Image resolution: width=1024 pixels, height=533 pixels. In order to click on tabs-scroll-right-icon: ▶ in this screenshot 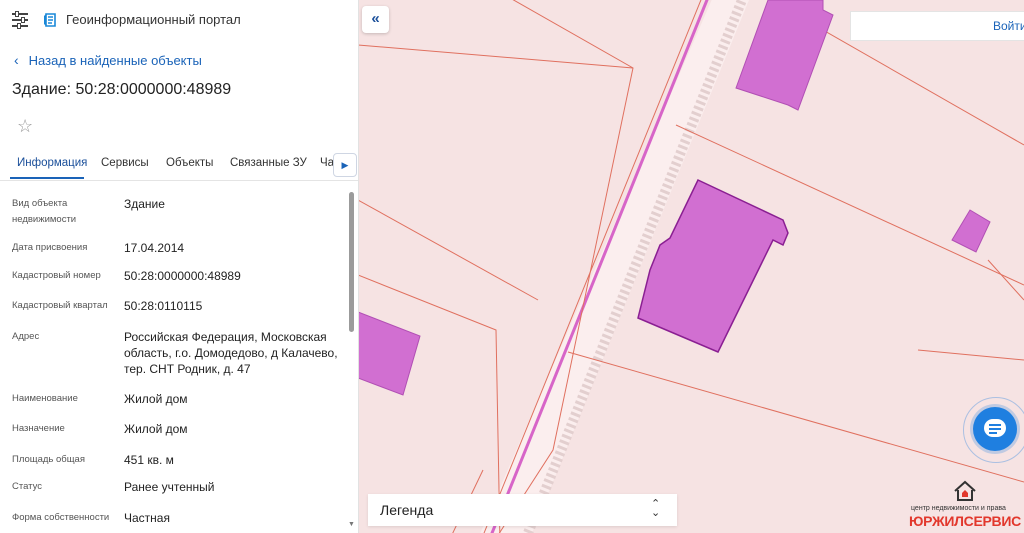, I will do `click(345, 165)`.